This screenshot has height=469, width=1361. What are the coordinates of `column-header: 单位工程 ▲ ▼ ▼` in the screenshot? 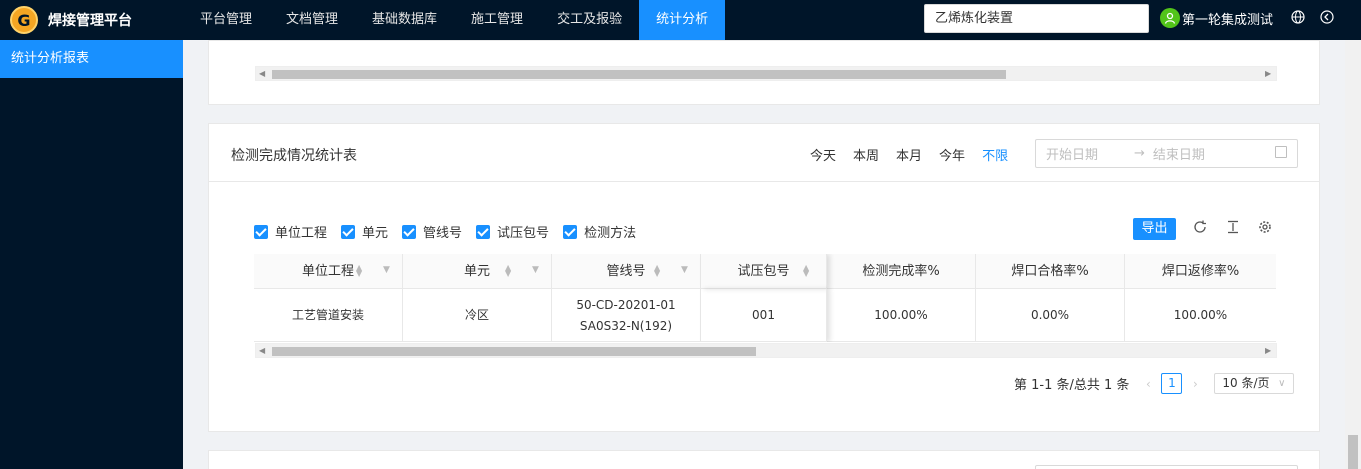 It's located at (328, 271).